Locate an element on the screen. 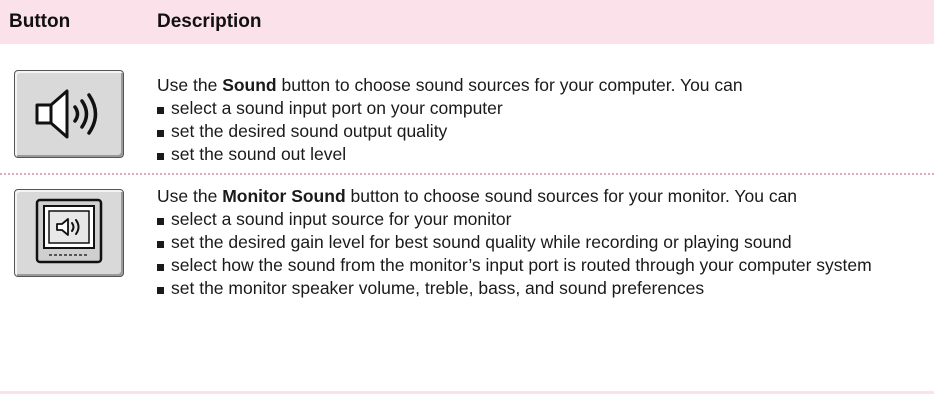 This screenshot has height=397, width=934. row-divider is located at coordinates (467, 174).